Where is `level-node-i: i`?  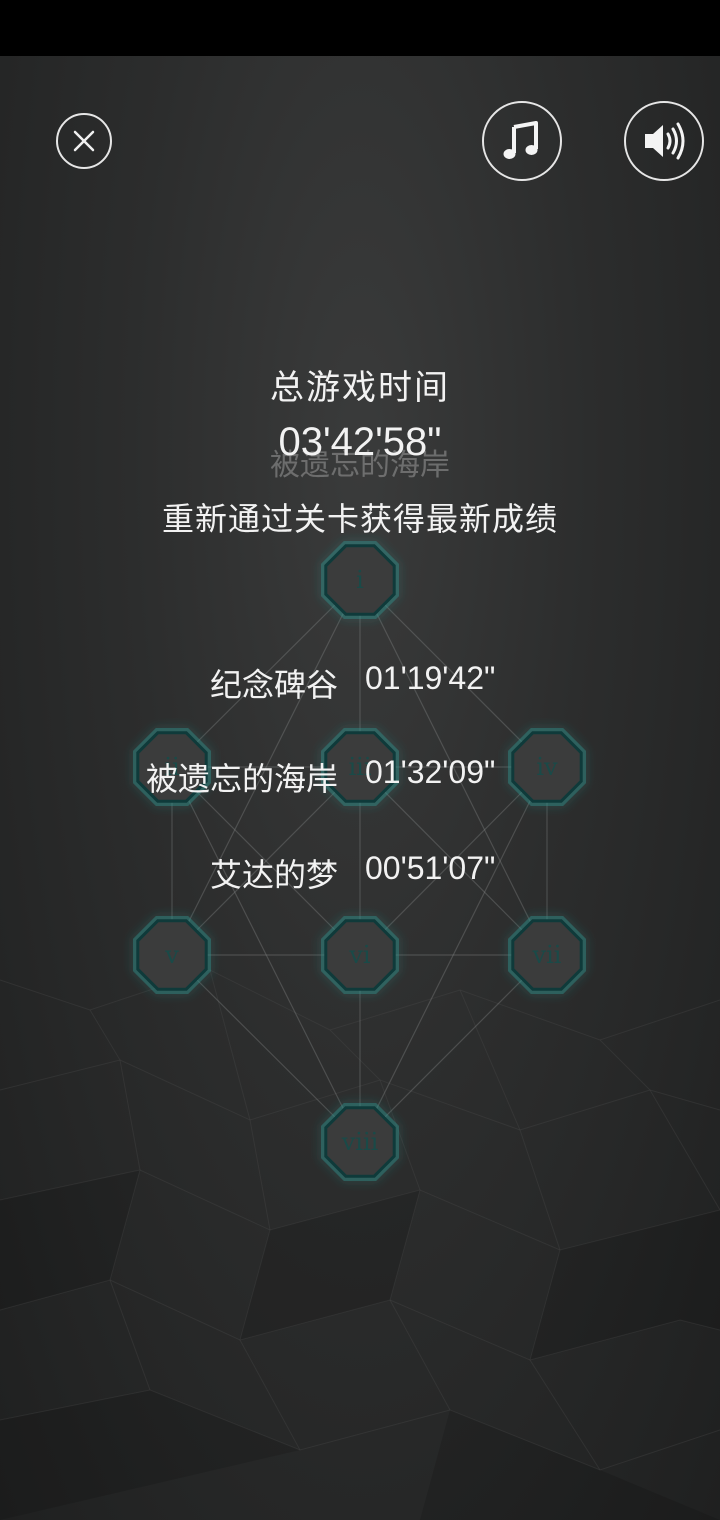
level-node-i: i is located at coordinates (360, 580).